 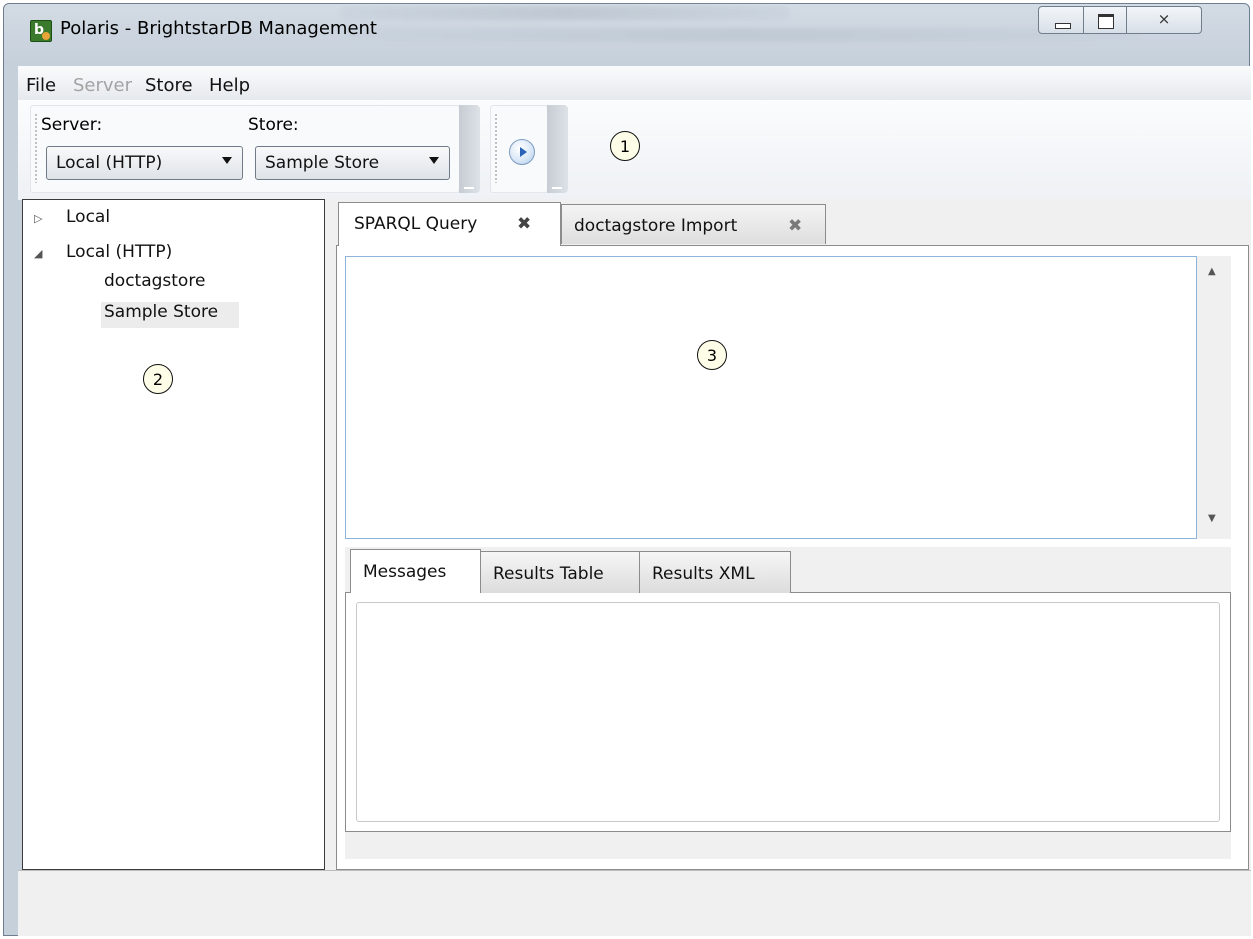 I want to click on tab-doctagstore-import: doctagstore Import ✖, so click(x=693, y=224).